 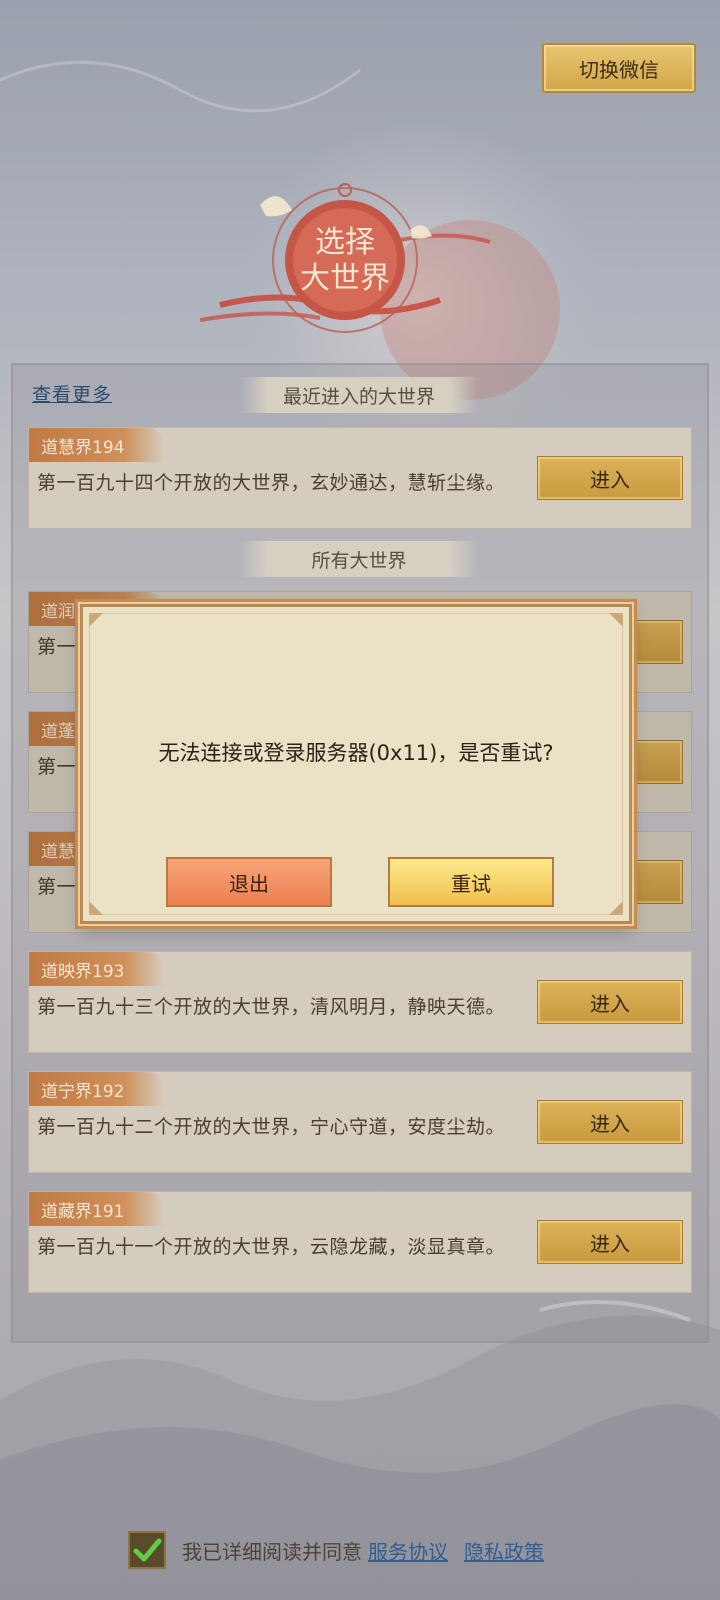 I want to click on service-agreement-link: 服务协议, so click(x=408, y=1550).